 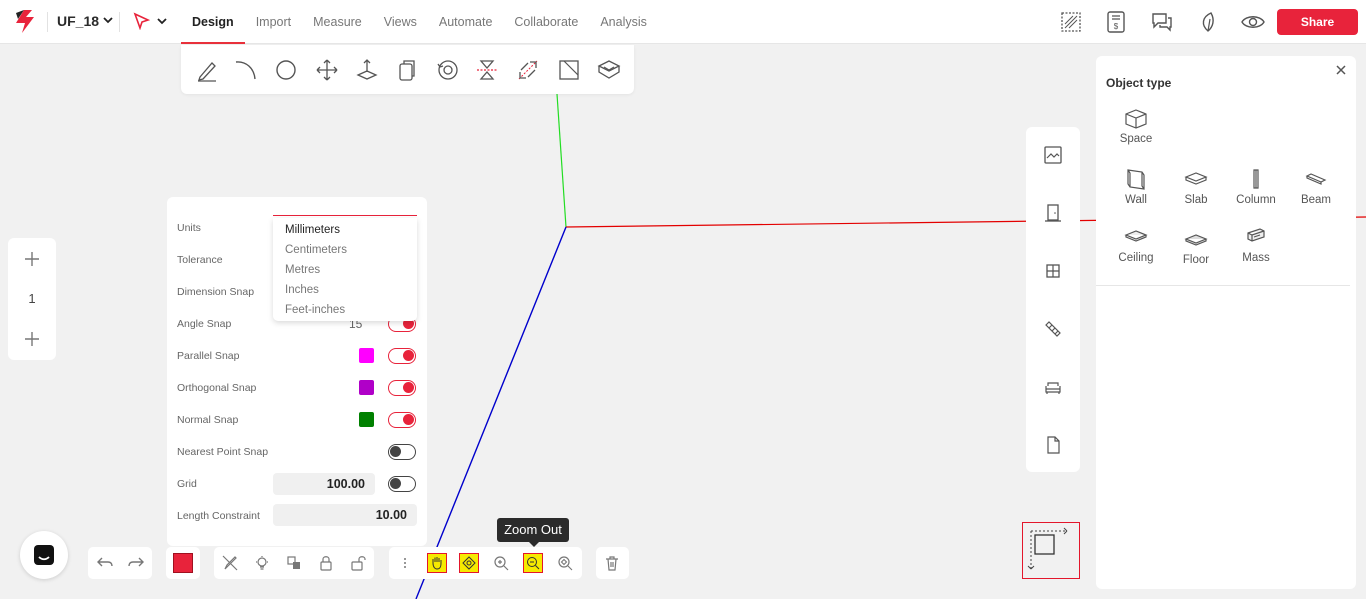 What do you see at coordinates (345, 230) in the screenshot?
I see `units-option-millimeters: Millimeters` at bounding box center [345, 230].